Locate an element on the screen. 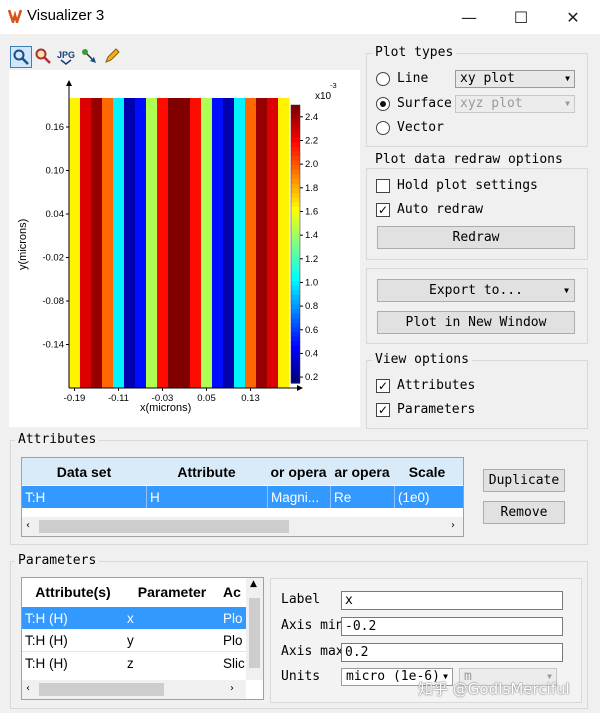  colorbar-tick-label: 2.4 is located at coordinates (311, 117).